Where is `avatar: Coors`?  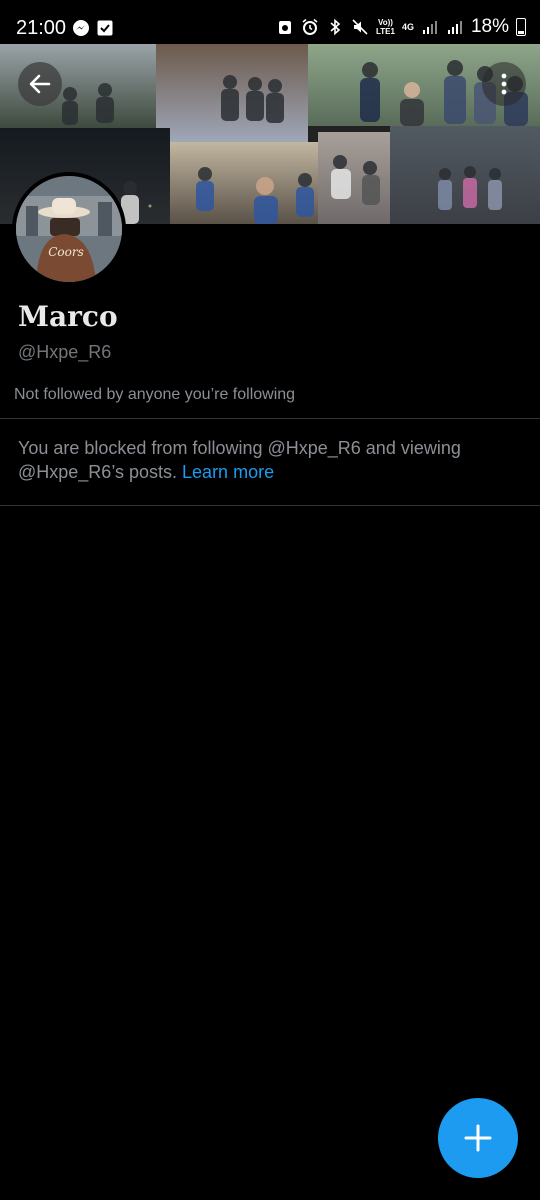
avatar: Coors is located at coordinates (69, 229).